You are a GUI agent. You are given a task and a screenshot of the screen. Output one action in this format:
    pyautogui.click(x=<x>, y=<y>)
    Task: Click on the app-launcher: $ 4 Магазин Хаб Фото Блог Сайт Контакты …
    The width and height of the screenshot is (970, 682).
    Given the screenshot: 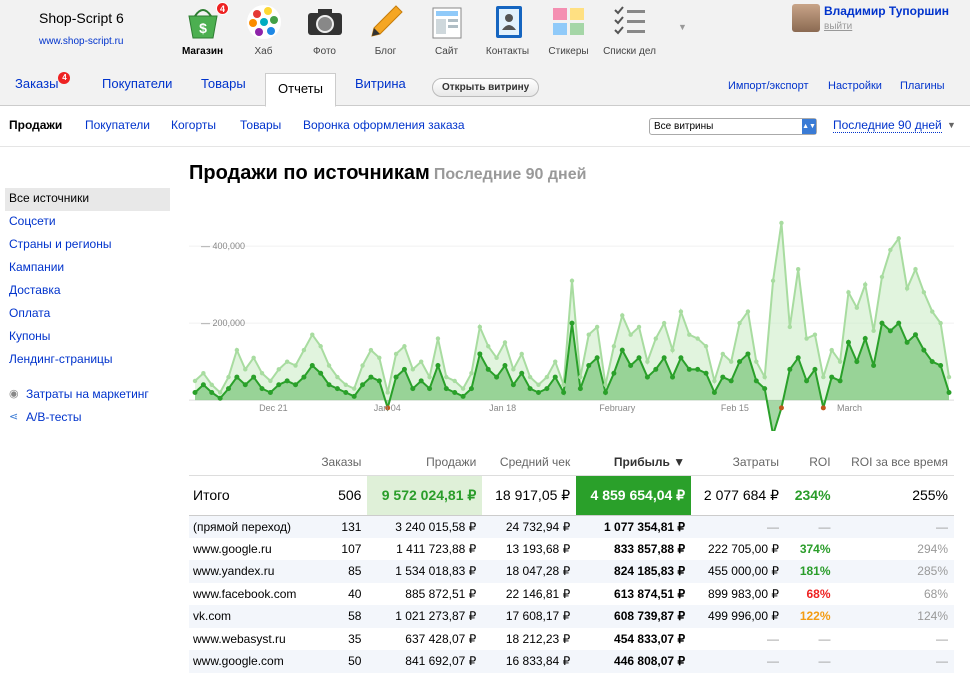 What is the action you would take?
    pyautogui.click(x=416, y=29)
    